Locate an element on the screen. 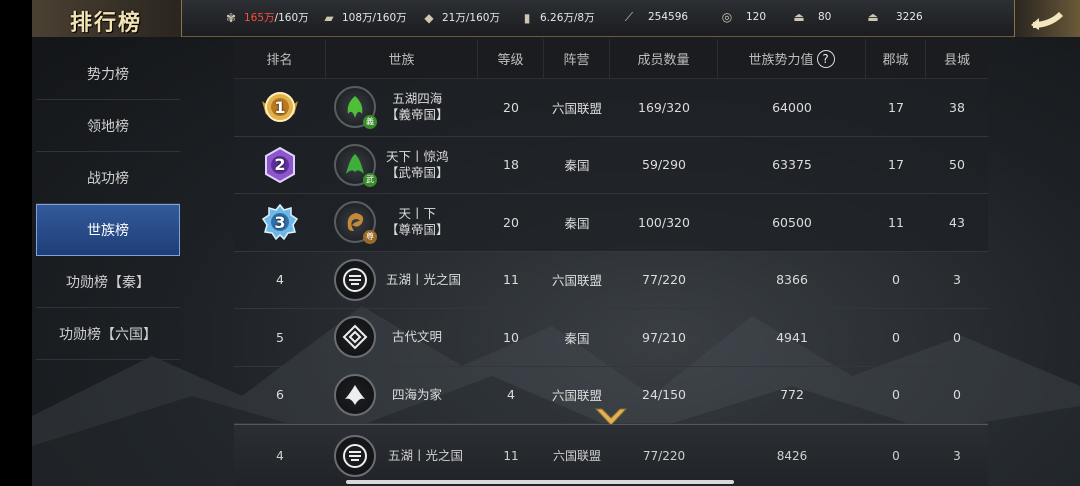  power-cell: 8366 is located at coordinates (792, 280).